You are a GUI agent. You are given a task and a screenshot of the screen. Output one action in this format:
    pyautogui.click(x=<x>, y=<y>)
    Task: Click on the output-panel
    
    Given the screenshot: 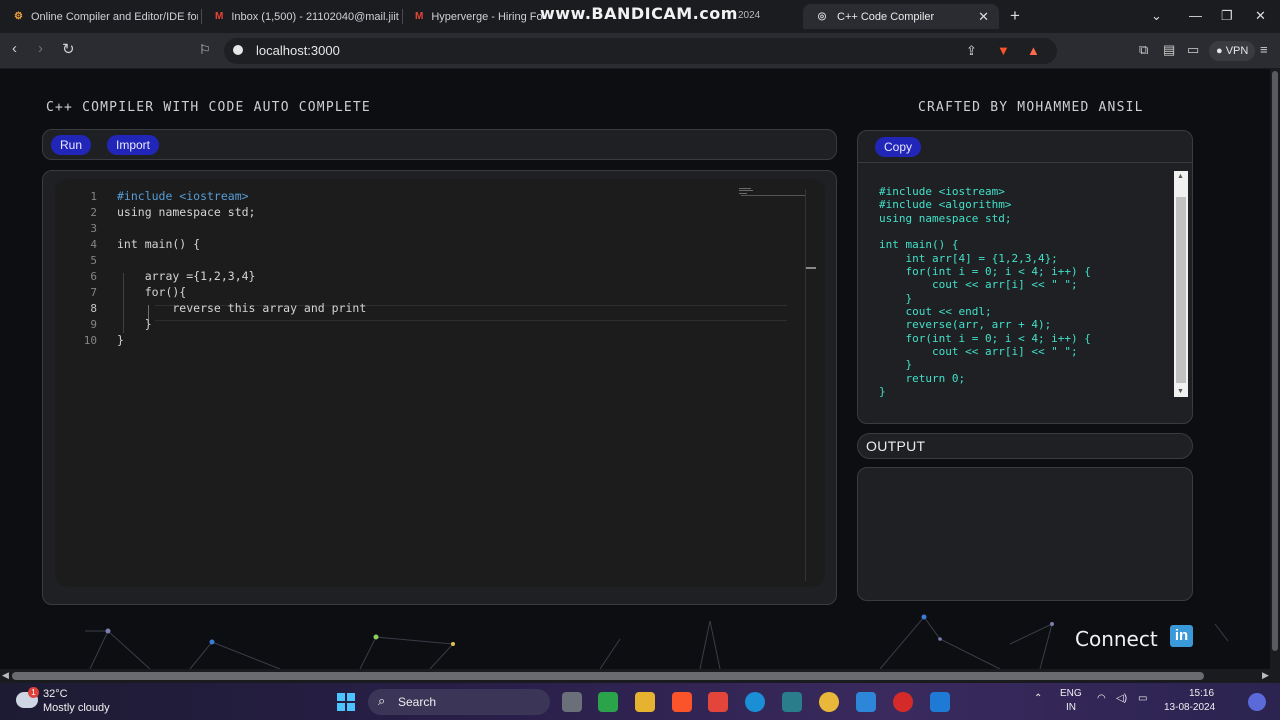 What is the action you would take?
    pyautogui.click(x=1025, y=534)
    